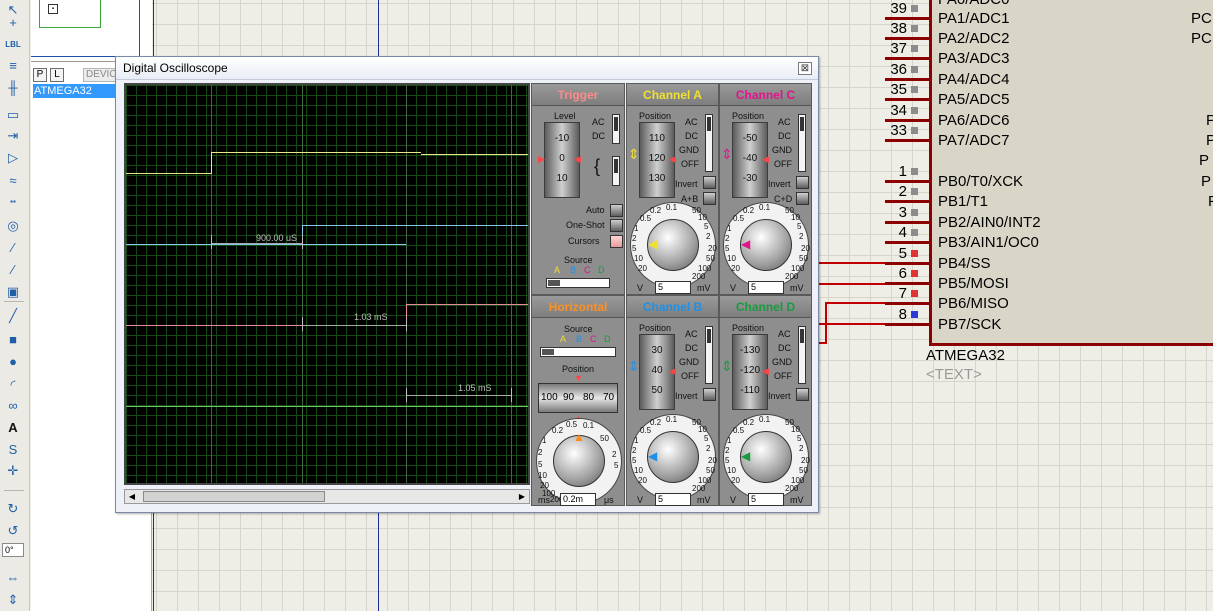 This screenshot has height=611, width=1213. Describe the element at coordinates (13, 339) in the screenshot. I see `box-tool-icon: ■` at that location.